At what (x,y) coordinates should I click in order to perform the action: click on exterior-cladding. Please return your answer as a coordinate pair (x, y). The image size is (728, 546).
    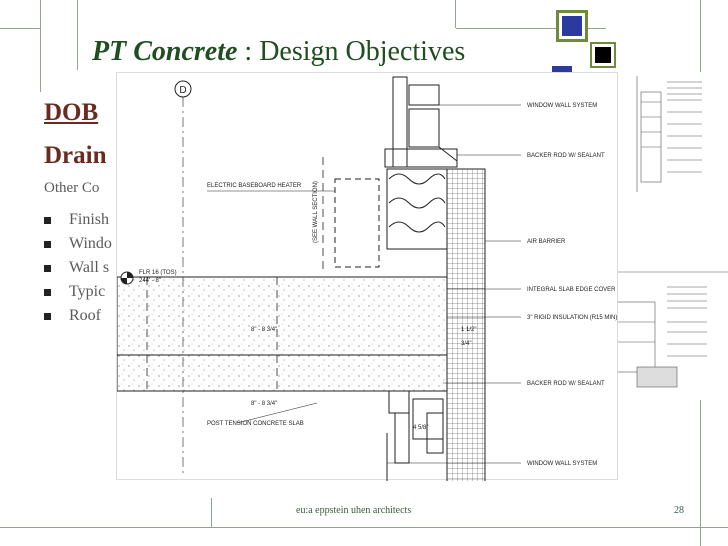
    Looking at the image, I should click on (466, 328).